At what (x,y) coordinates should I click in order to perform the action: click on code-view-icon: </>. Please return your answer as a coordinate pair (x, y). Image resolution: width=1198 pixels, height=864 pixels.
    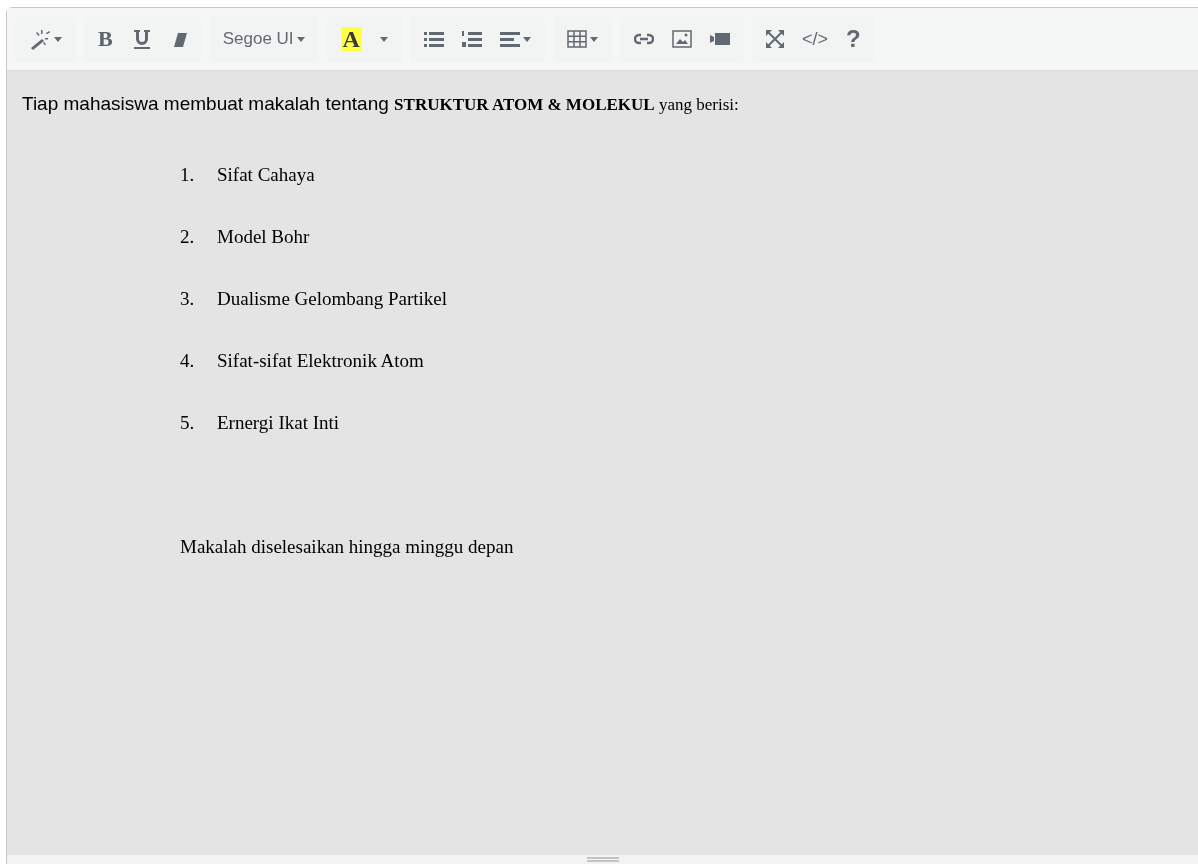
    Looking at the image, I should click on (814, 39).